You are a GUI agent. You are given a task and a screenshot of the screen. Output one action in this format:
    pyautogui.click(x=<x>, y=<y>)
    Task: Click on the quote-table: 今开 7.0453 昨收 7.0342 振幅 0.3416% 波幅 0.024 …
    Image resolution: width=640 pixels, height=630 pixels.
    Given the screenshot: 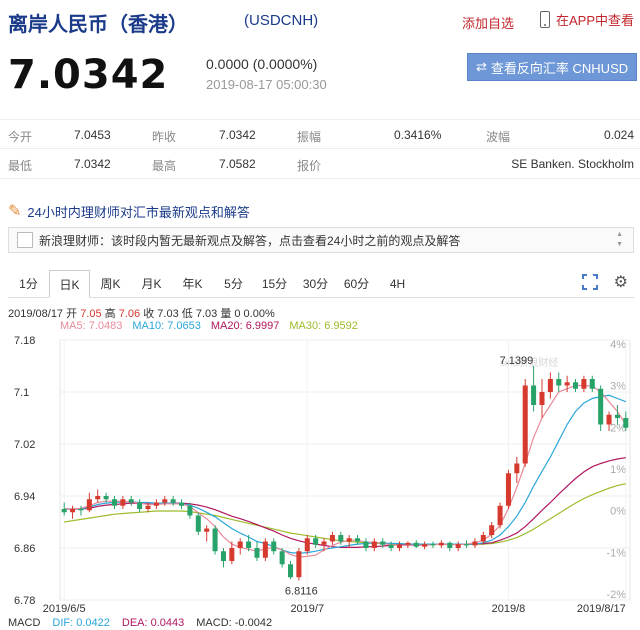 What is the action you would take?
    pyautogui.click(x=320, y=149)
    